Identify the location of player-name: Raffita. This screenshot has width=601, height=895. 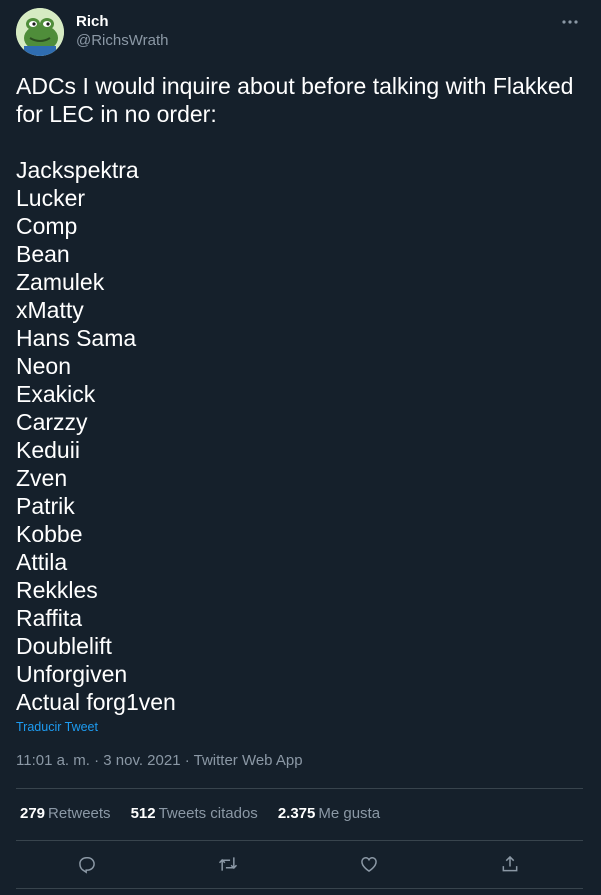
(49, 618).